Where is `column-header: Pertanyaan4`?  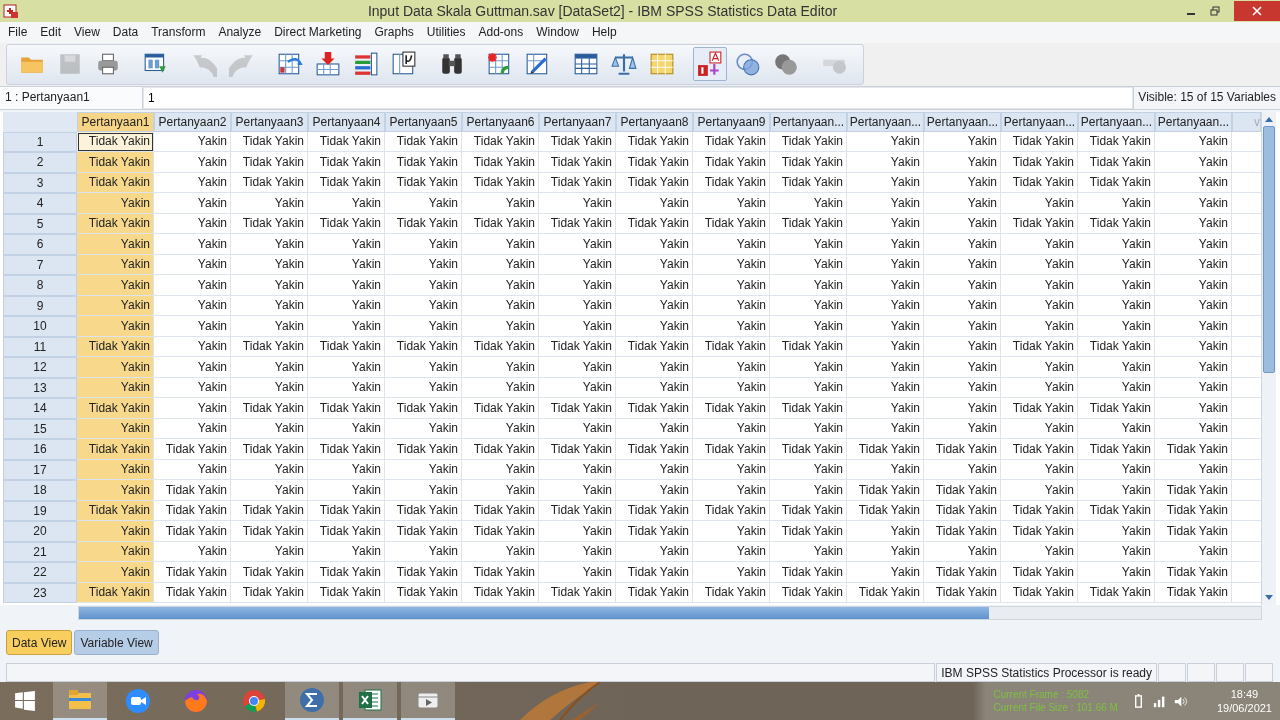
column-header: Pertanyaan4 is located at coordinates (346, 121).